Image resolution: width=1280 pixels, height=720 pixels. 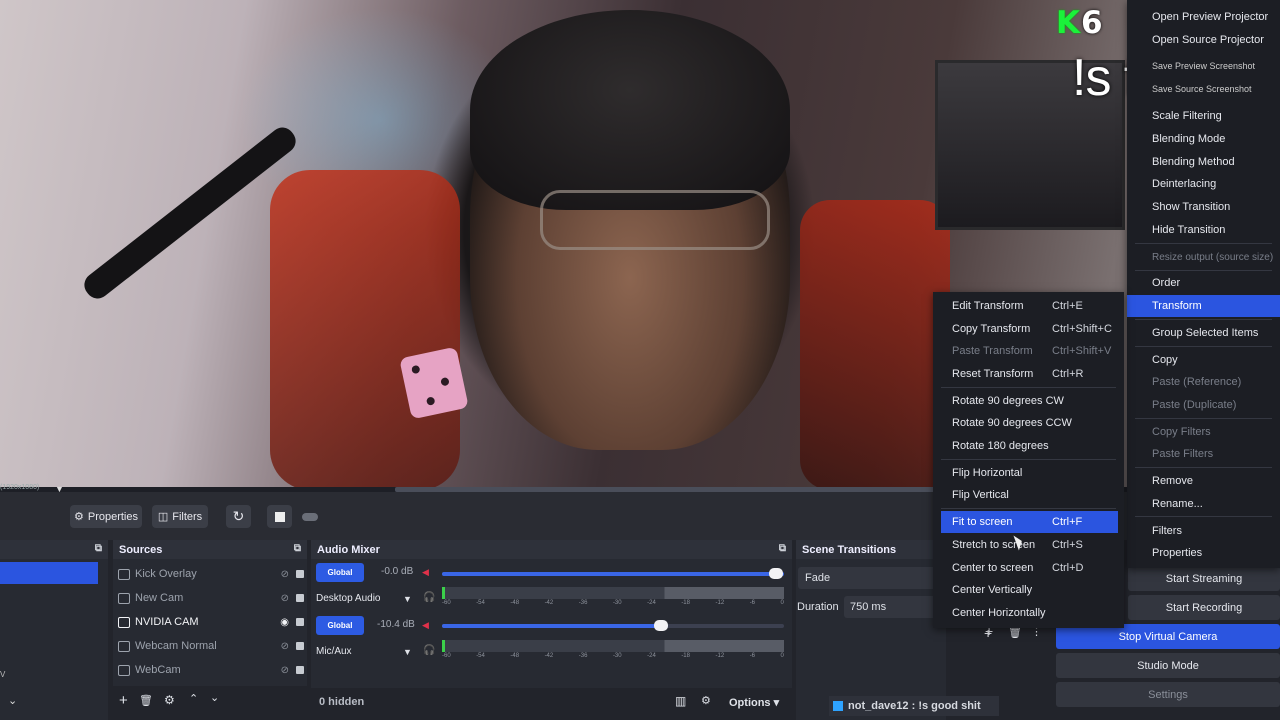 What do you see at coordinates (212, 646) in the screenshot?
I see `source-item: Webcam Normal ⊘` at bounding box center [212, 646].